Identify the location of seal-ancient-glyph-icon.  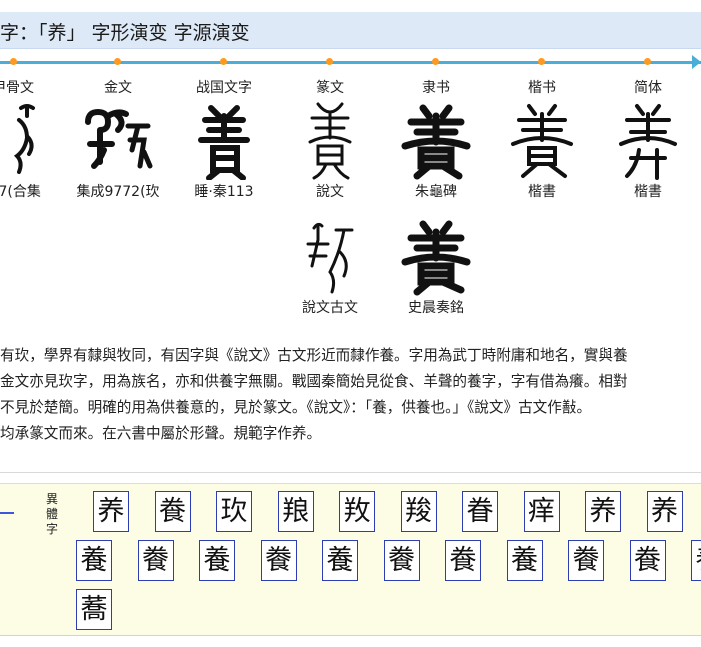
(330, 256).